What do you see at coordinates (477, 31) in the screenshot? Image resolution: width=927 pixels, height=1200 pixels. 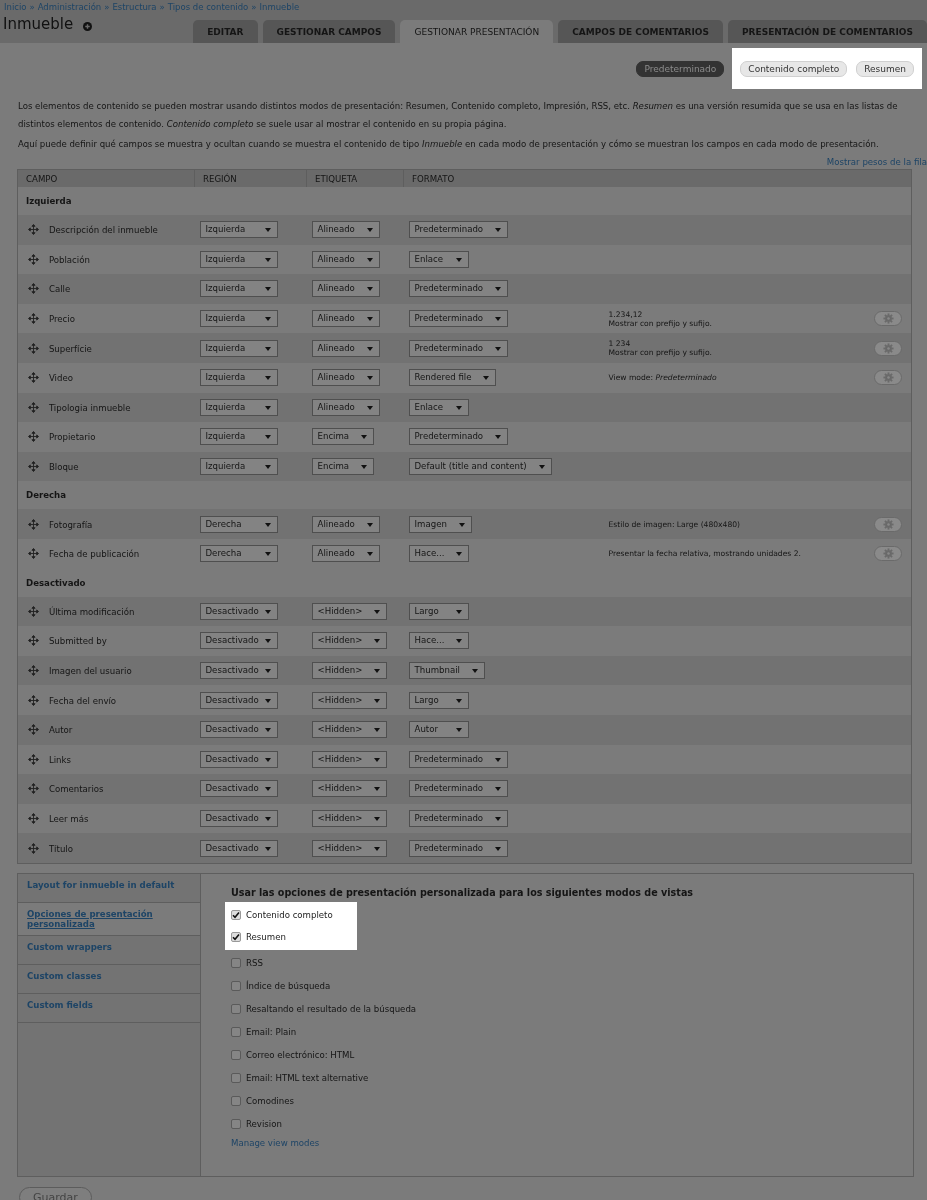 I see `tab: GESTIONAR PRESENTACIÓN` at bounding box center [477, 31].